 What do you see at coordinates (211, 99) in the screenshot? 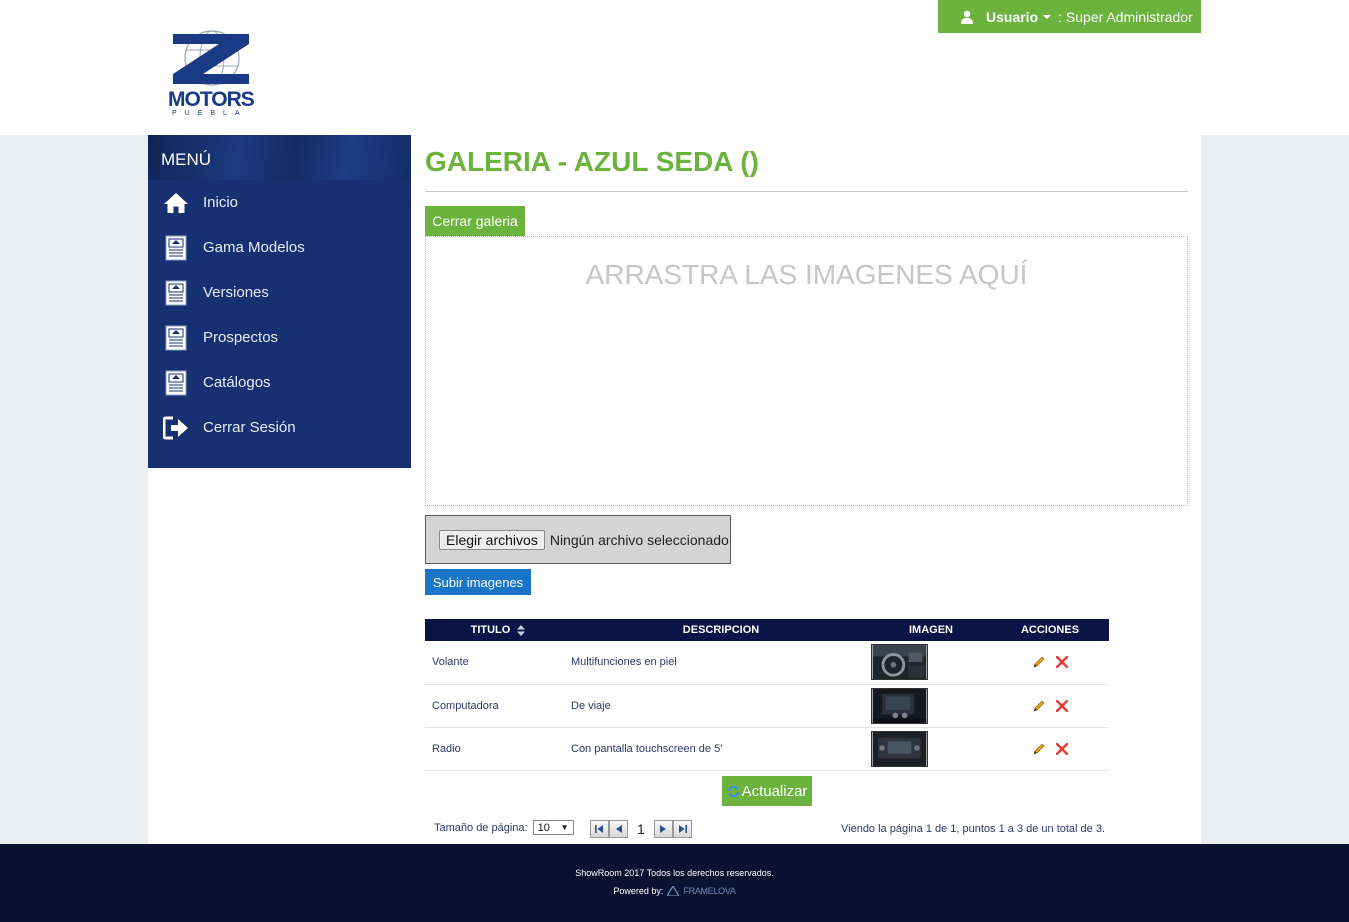
I see `logo-text: MOTORS` at bounding box center [211, 99].